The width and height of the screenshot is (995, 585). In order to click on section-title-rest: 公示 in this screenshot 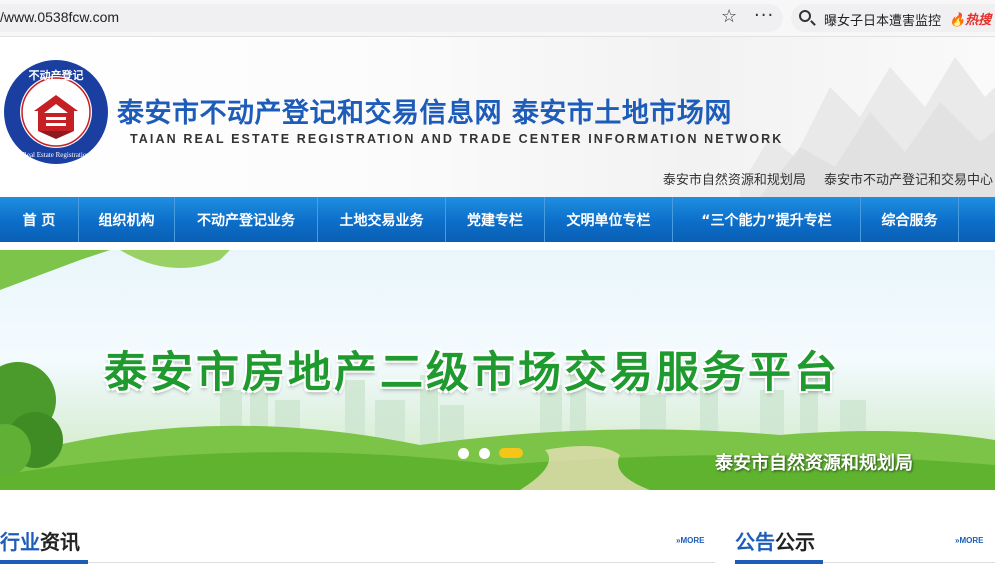, I will do `click(795, 542)`.